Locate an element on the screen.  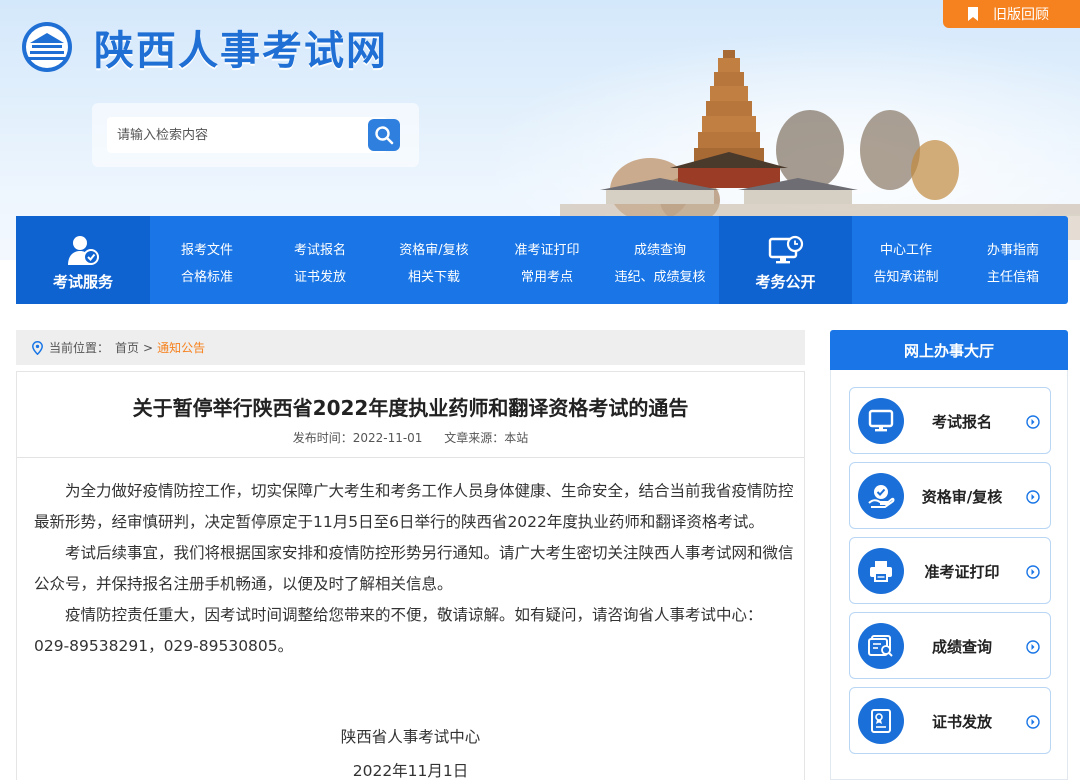
exam-service-block: 考试服务 is located at coordinates (83, 260).